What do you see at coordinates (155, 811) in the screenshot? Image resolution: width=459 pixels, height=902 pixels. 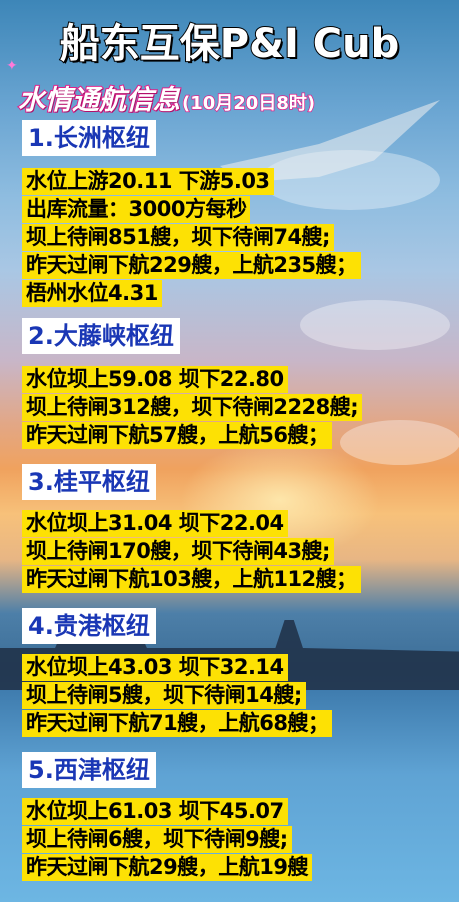 I see `info-line: 水位坝上61.03 坝下45.07` at bounding box center [155, 811].